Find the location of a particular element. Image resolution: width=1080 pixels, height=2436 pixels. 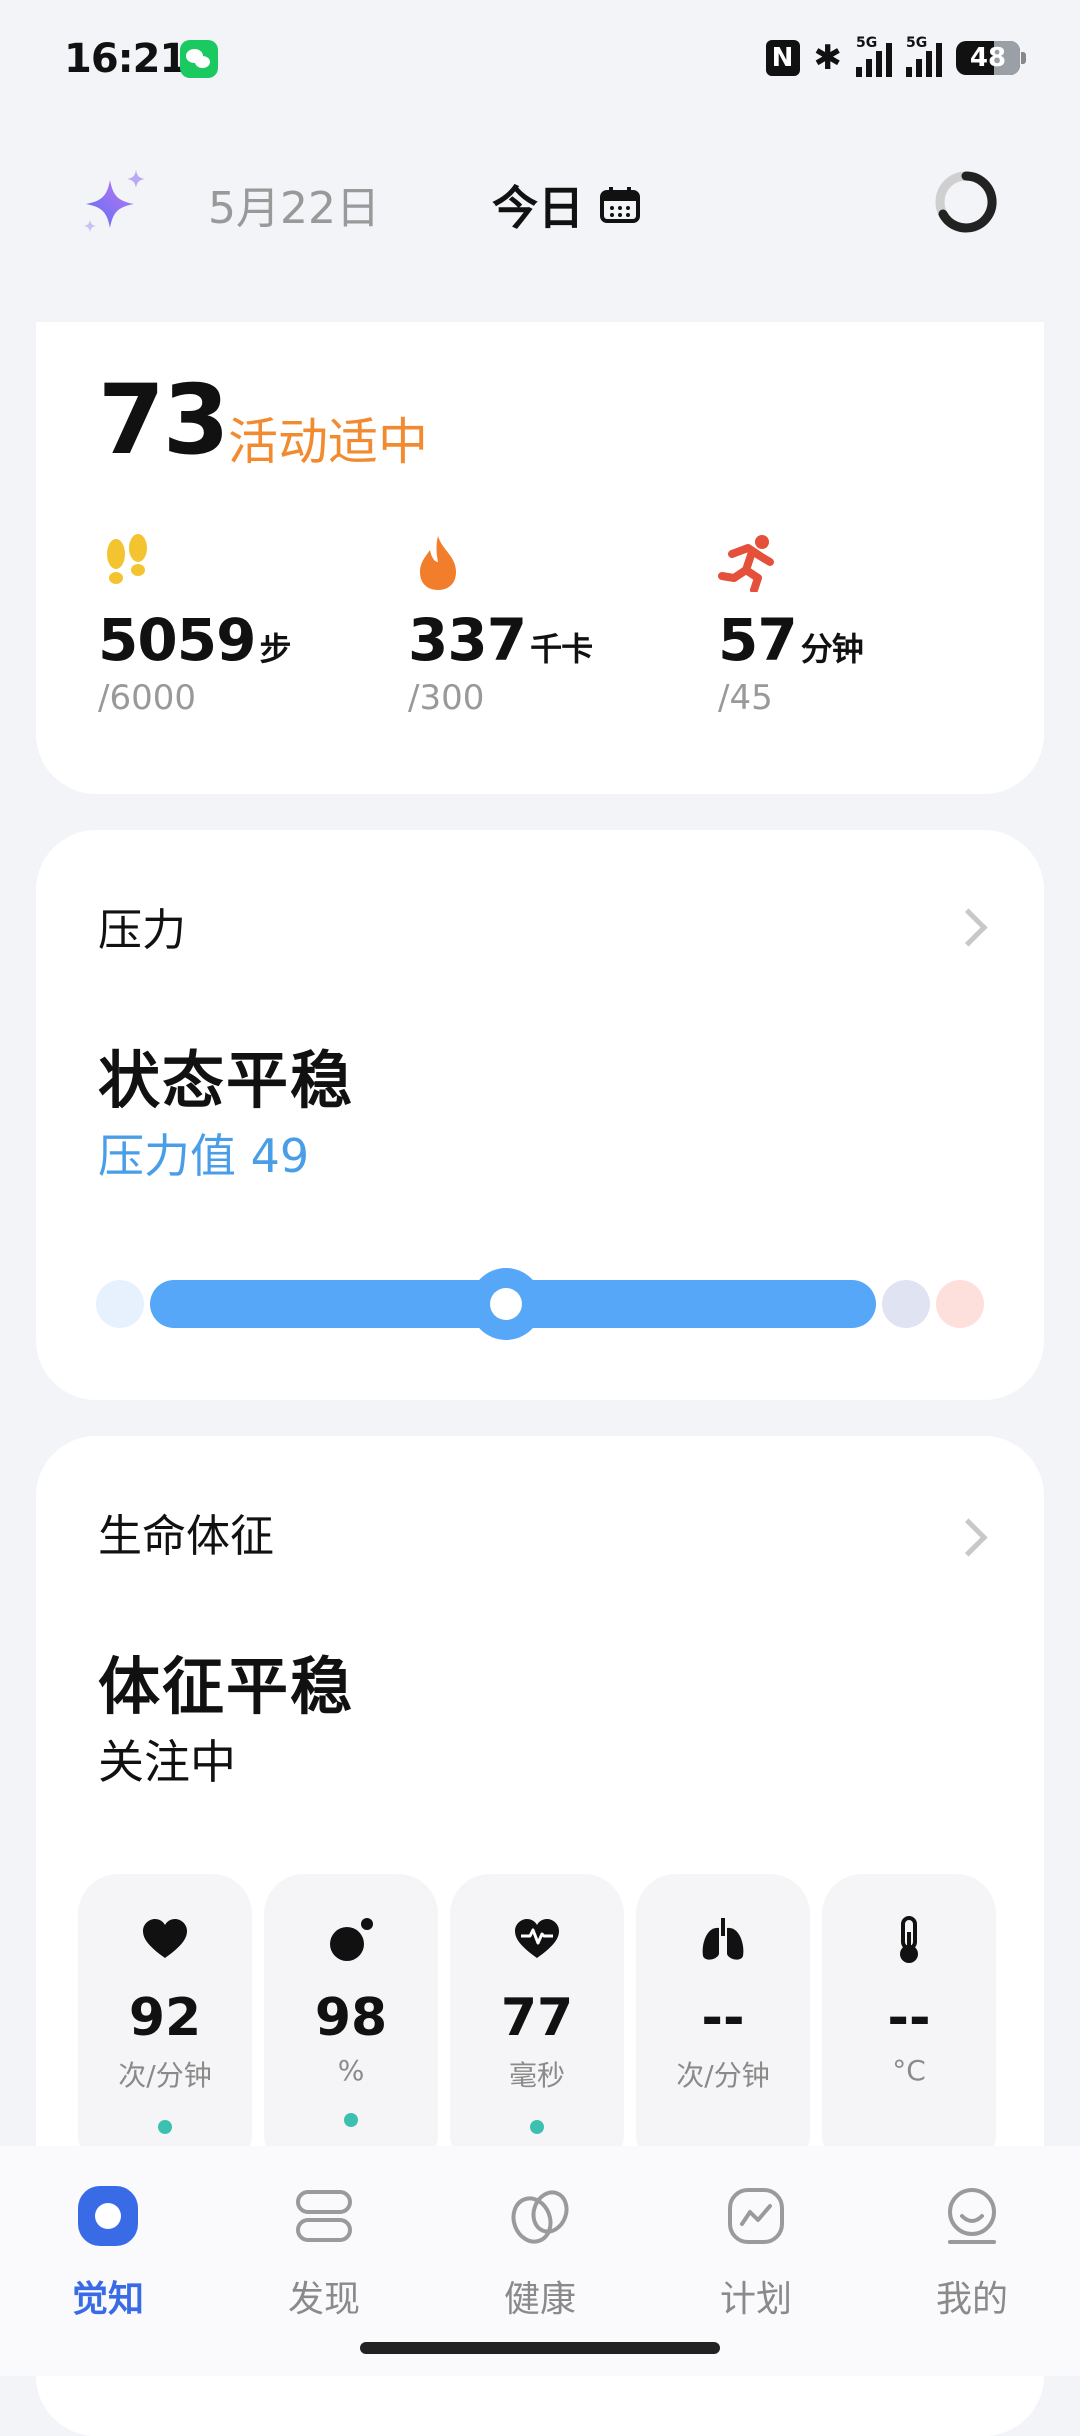

blood-oxygen-value: 98 is located at coordinates (351, 2018).